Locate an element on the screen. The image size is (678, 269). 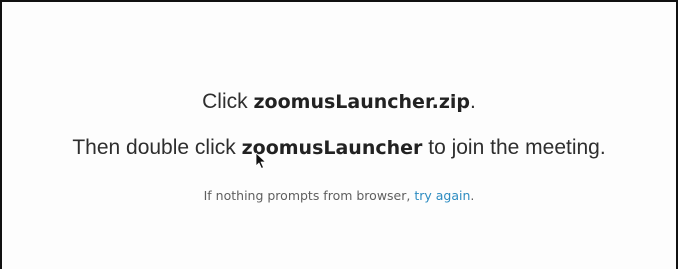
retry-text: If nothing prompts from browser, is located at coordinates (309, 195).